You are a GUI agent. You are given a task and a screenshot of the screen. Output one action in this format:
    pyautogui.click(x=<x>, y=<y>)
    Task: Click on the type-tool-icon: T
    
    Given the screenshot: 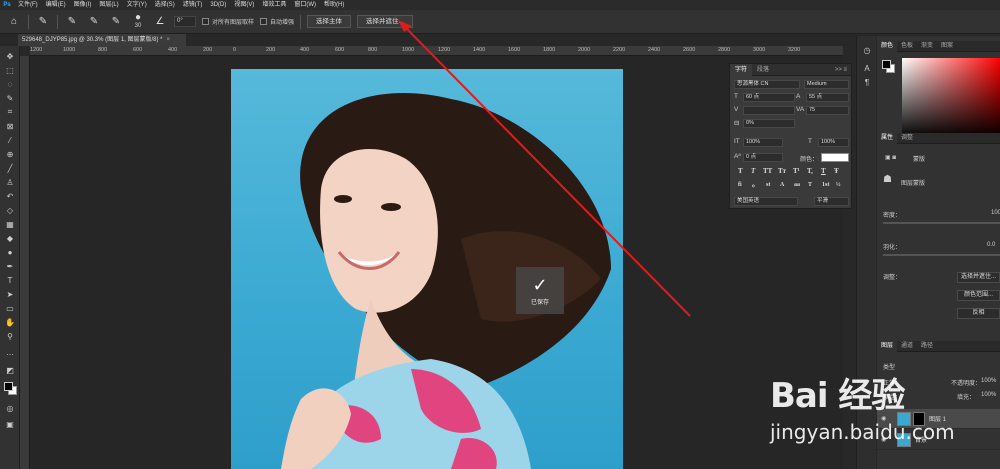 What is the action you would take?
    pyautogui.click(x=10, y=280)
    